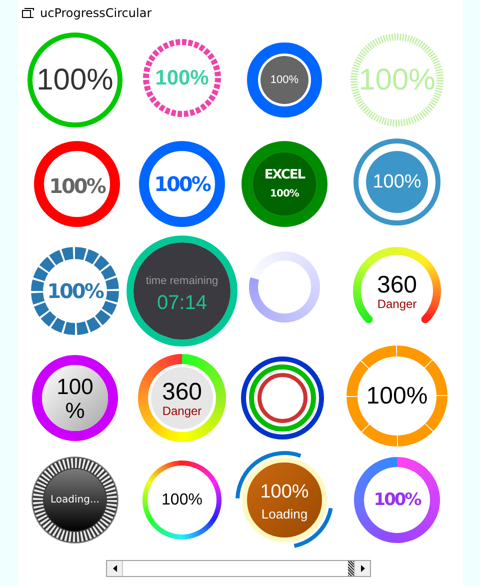 The image size is (480, 586). What do you see at coordinates (96, 13) in the screenshot?
I see `window-title: ucProgressCircular` at bounding box center [96, 13].